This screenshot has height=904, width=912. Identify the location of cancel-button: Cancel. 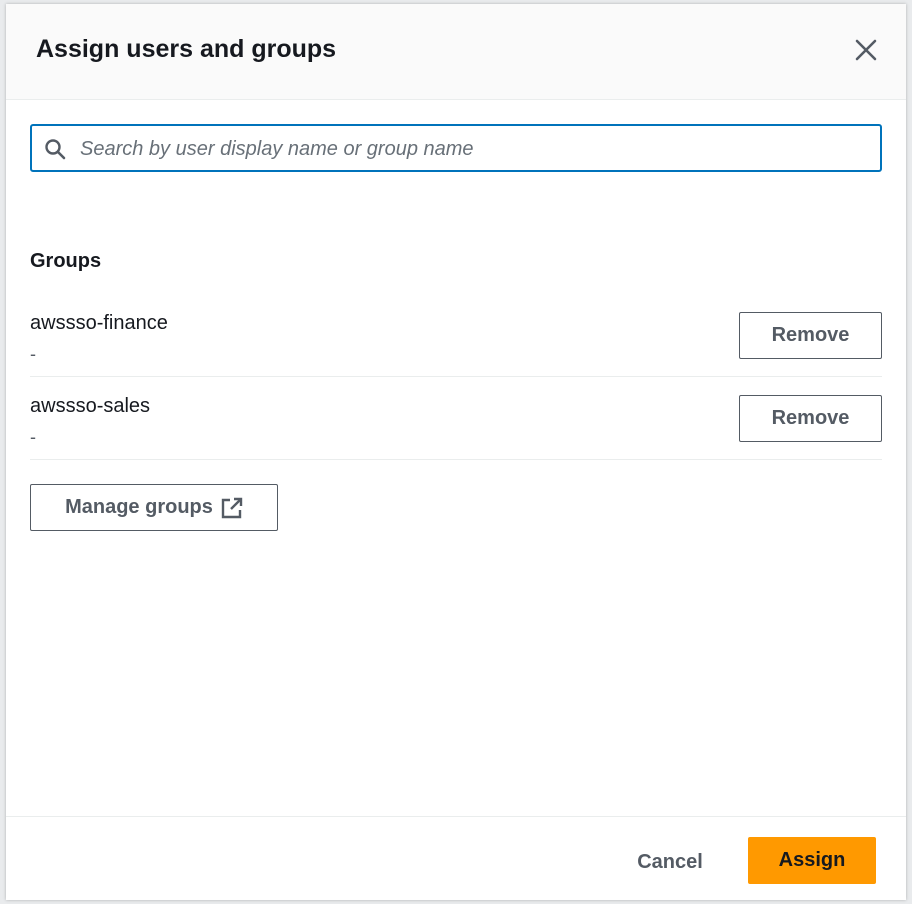
(670, 862).